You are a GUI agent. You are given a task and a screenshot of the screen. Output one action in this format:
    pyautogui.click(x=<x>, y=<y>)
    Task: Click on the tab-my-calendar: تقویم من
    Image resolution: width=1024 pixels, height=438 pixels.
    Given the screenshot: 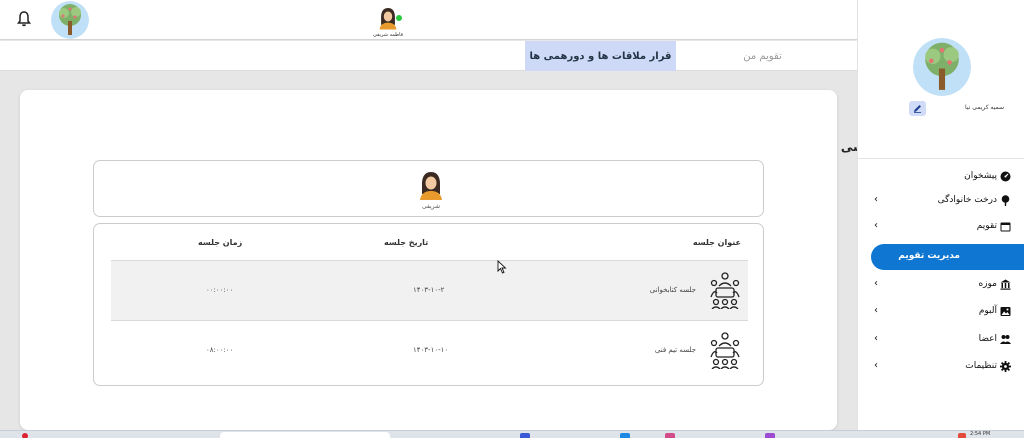 What is the action you would take?
    pyautogui.click(x=762, y=56)
    